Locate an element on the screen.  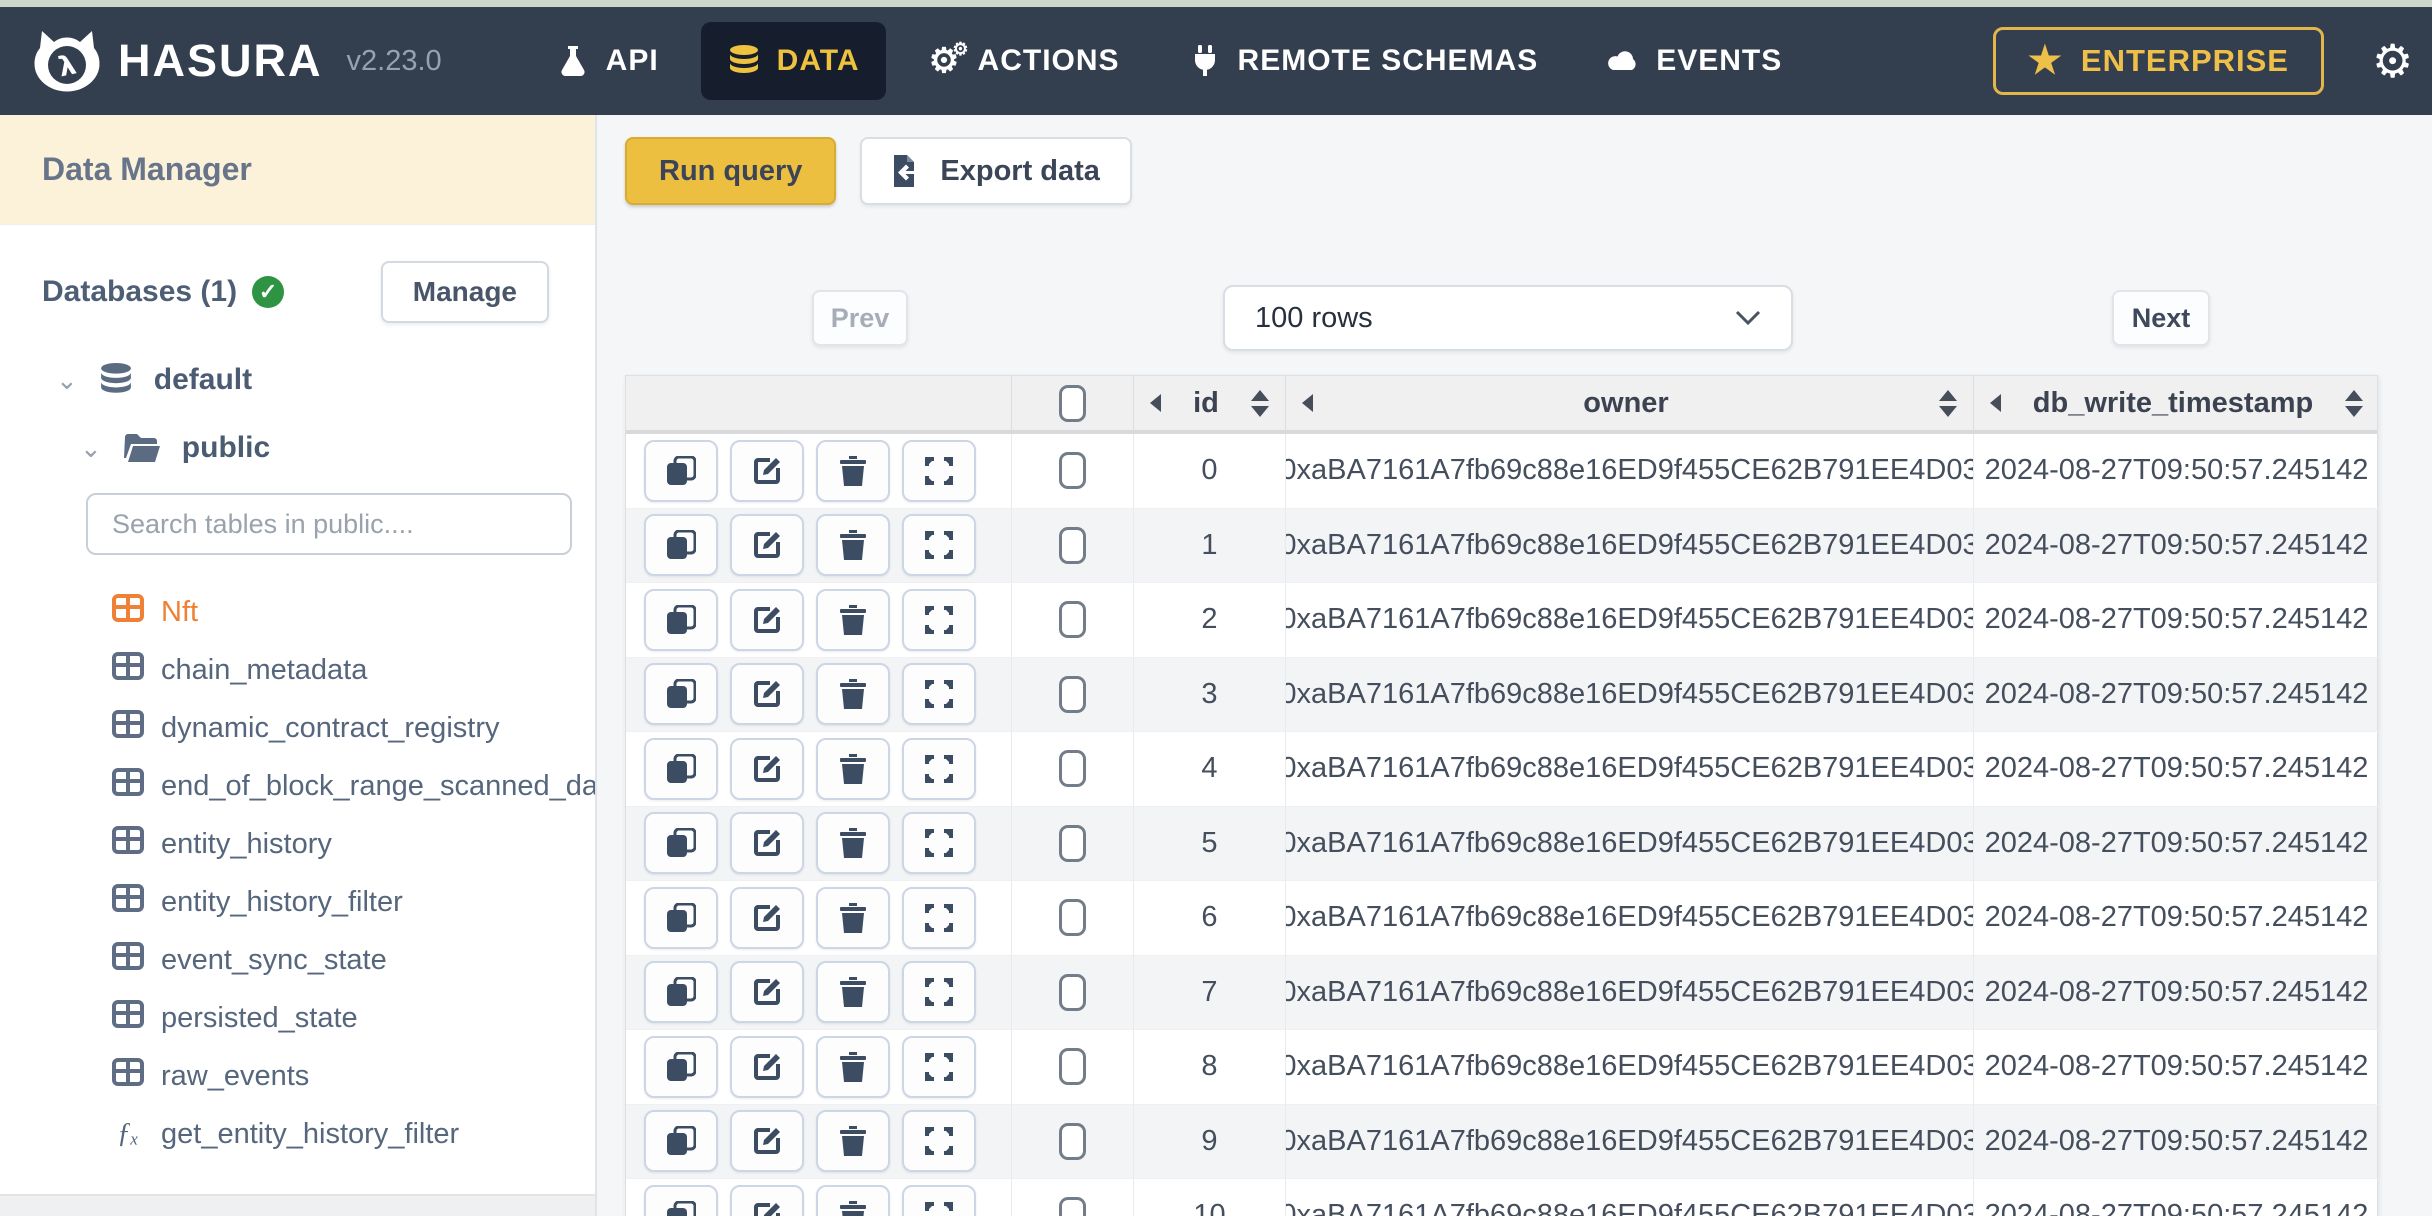
sidebar-table-item: ƒₓ entity_history is located at coordinates (353, 844).